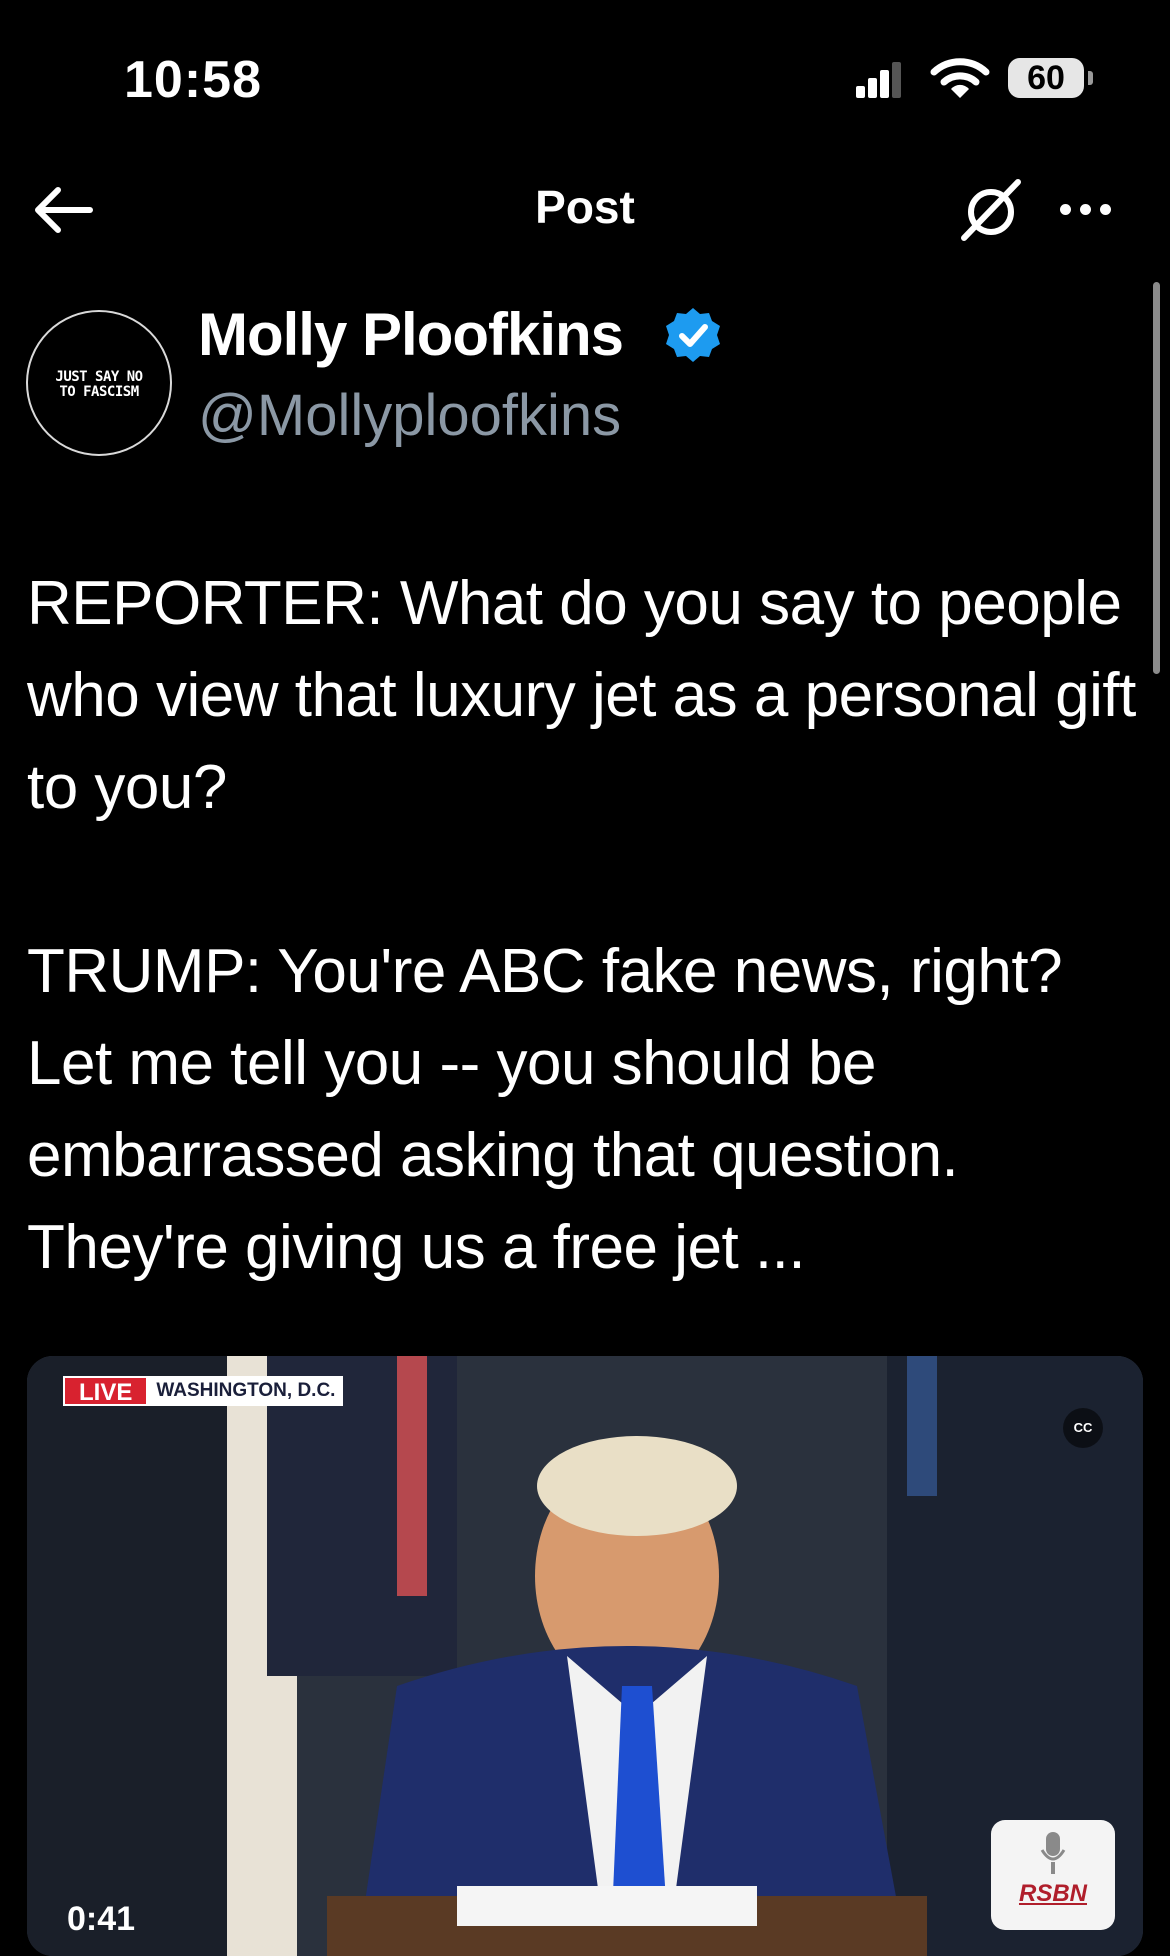 The image size is (1170, 1956). What do you see at coordinates (1090, 78) in the screenshot?
I see `battery-tip` at bounding box center [1090, 78].